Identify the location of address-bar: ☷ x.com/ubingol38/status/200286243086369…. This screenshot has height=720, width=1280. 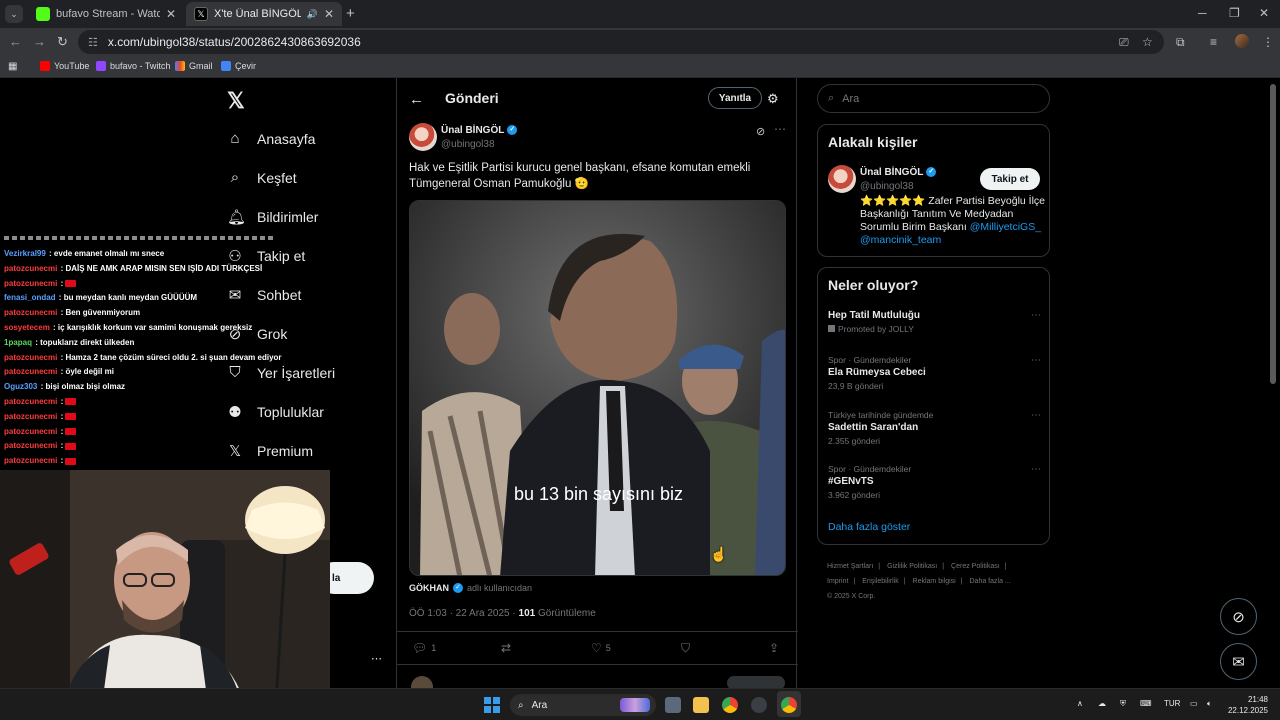
(621, 42).